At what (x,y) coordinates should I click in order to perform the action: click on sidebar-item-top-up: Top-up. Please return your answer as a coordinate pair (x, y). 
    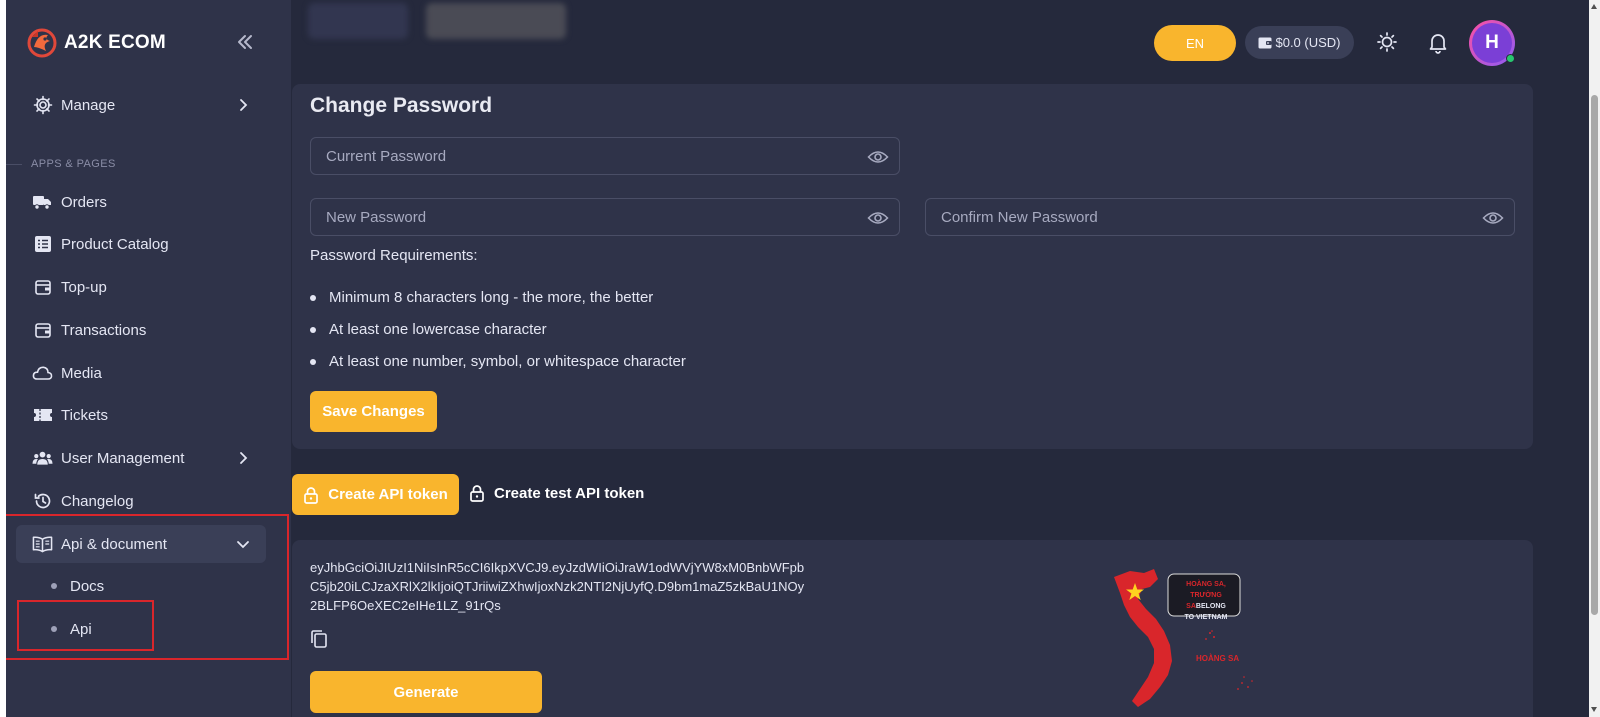
    Looking at the image, I should click on (141, 287).